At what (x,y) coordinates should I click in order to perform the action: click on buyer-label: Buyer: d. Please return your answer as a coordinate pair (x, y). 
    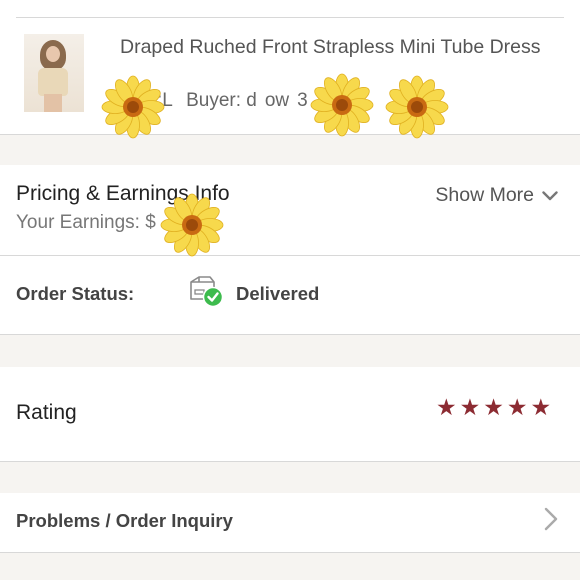
    Looking at the image, I should click on (221, 100).